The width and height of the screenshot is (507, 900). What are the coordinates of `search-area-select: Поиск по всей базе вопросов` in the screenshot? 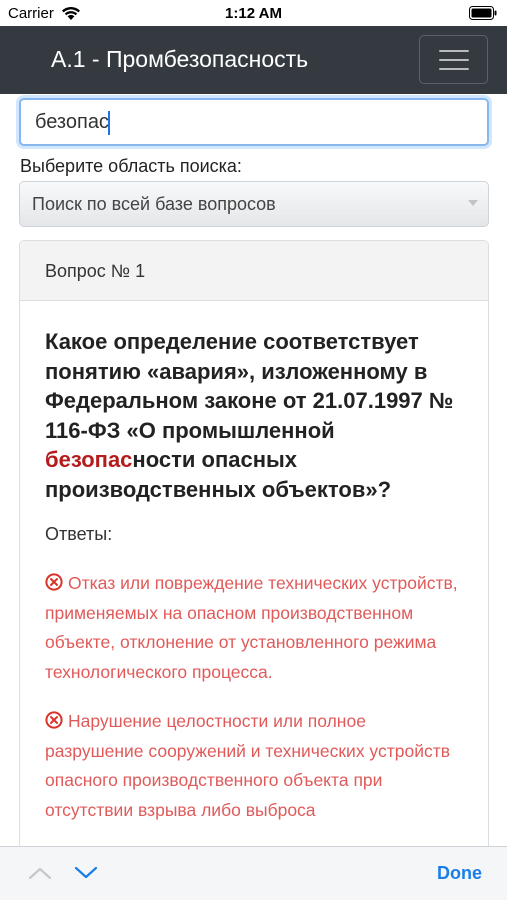 It's located at (254, 204).